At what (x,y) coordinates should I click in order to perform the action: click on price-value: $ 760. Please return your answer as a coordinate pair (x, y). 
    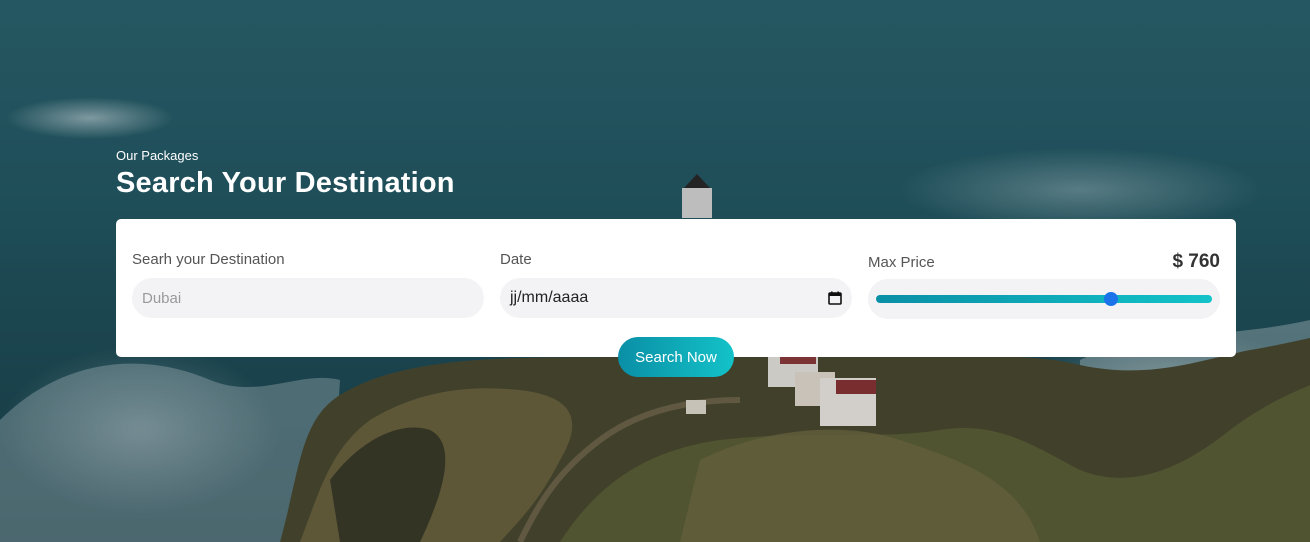
    Looking at the image, I should click on (1196, 261).